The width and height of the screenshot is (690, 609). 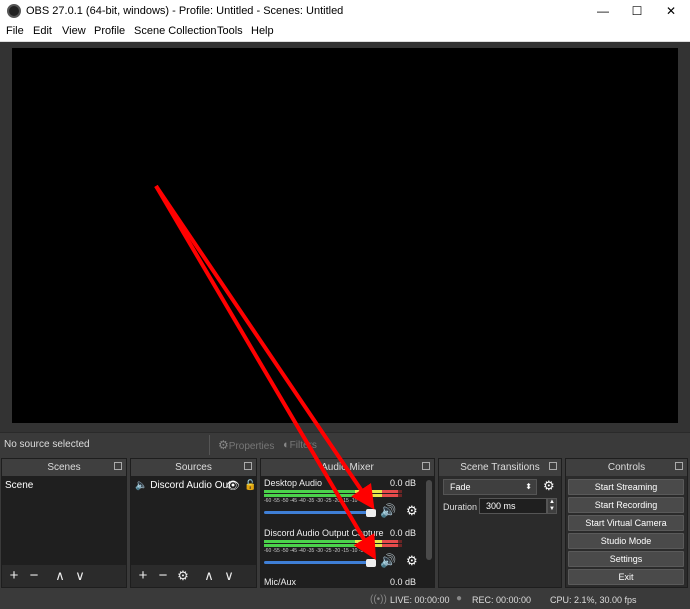 I want to click on no-source-label: No source selected, so click(x=47, y=444).